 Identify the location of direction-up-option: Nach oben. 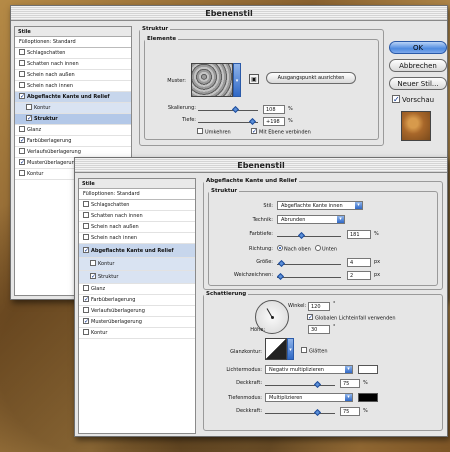
(294, 249).